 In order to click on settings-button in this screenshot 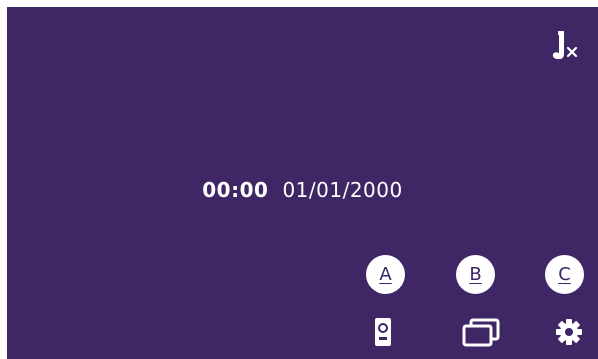, I will do `click(569, 332)`.